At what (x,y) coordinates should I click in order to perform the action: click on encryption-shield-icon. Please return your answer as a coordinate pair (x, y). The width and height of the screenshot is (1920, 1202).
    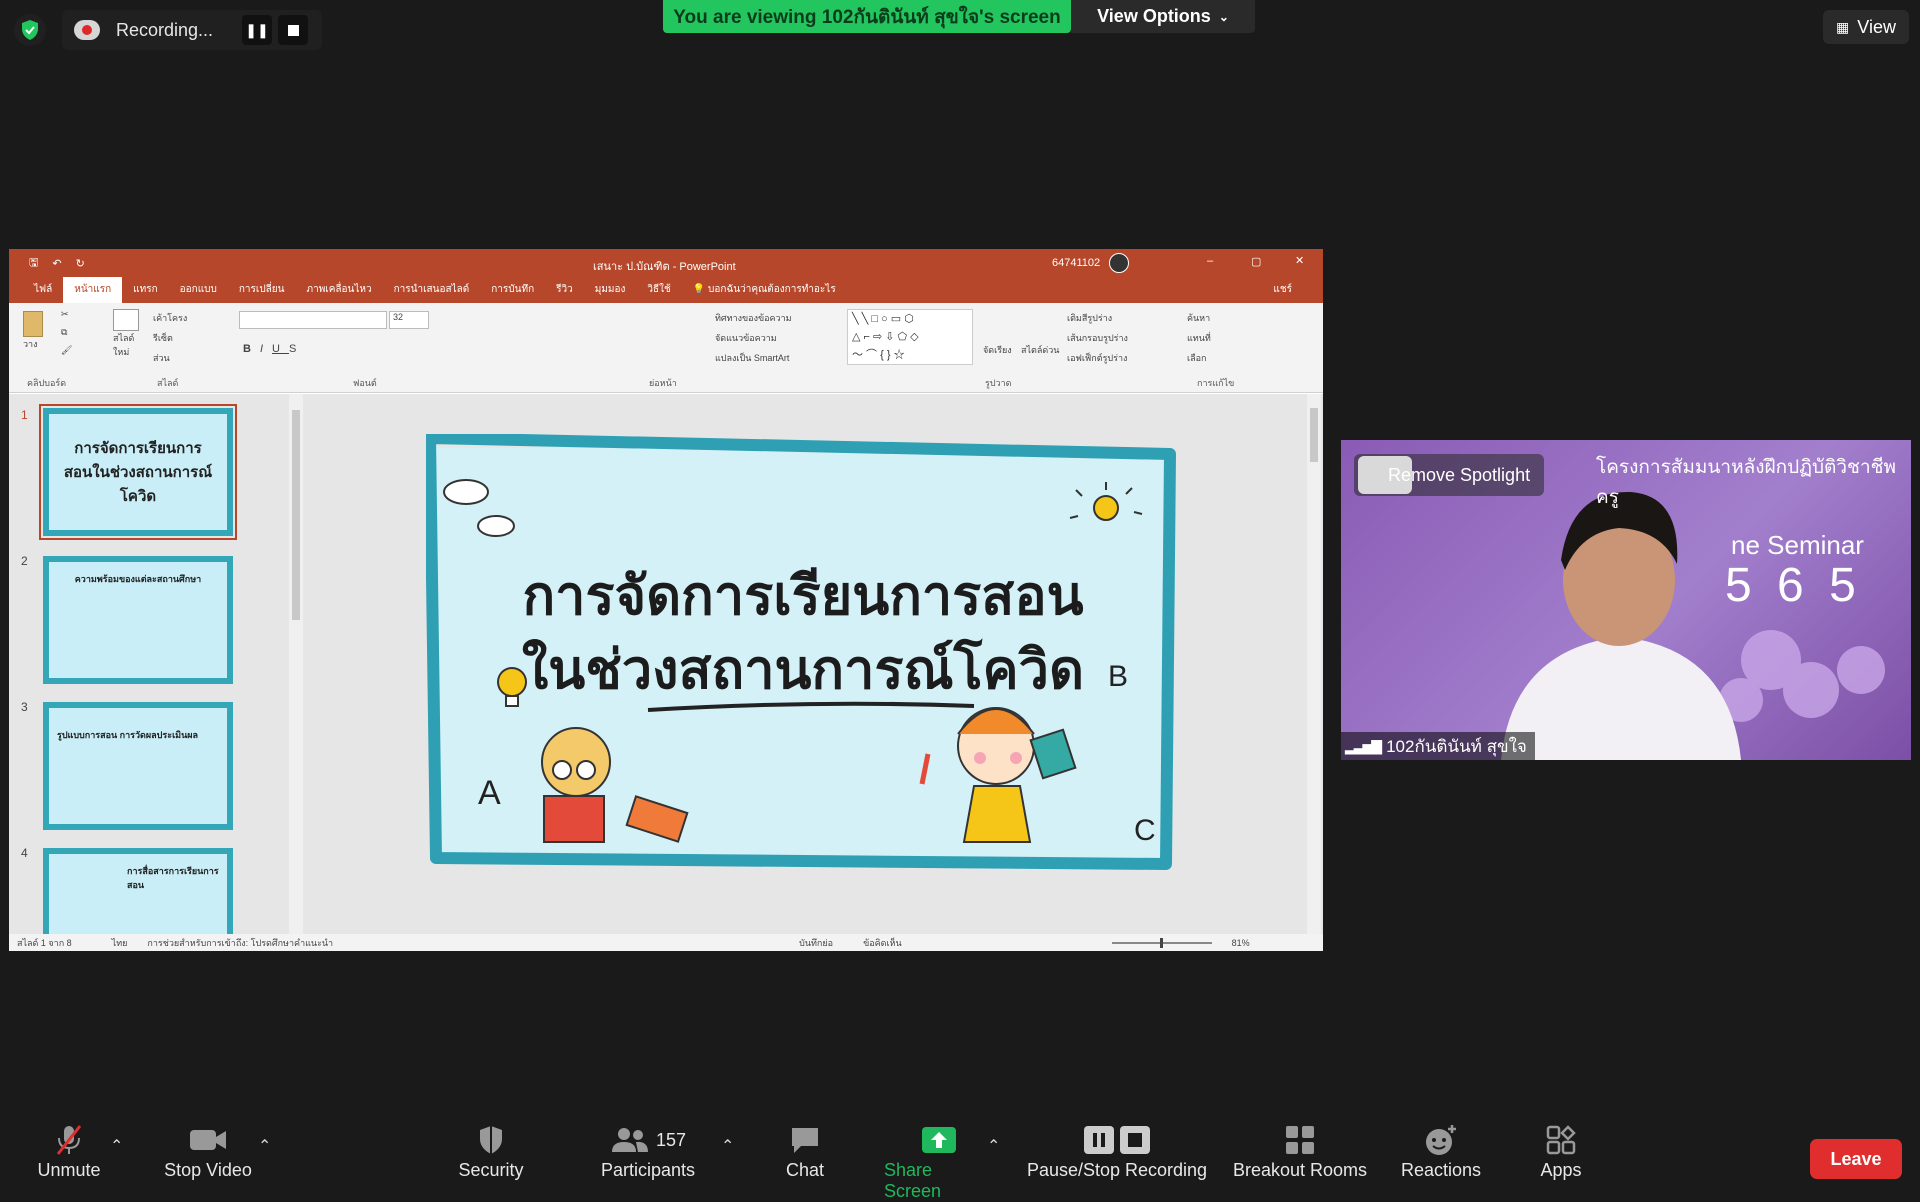
    Looking at the image, I should click on (30, 30).